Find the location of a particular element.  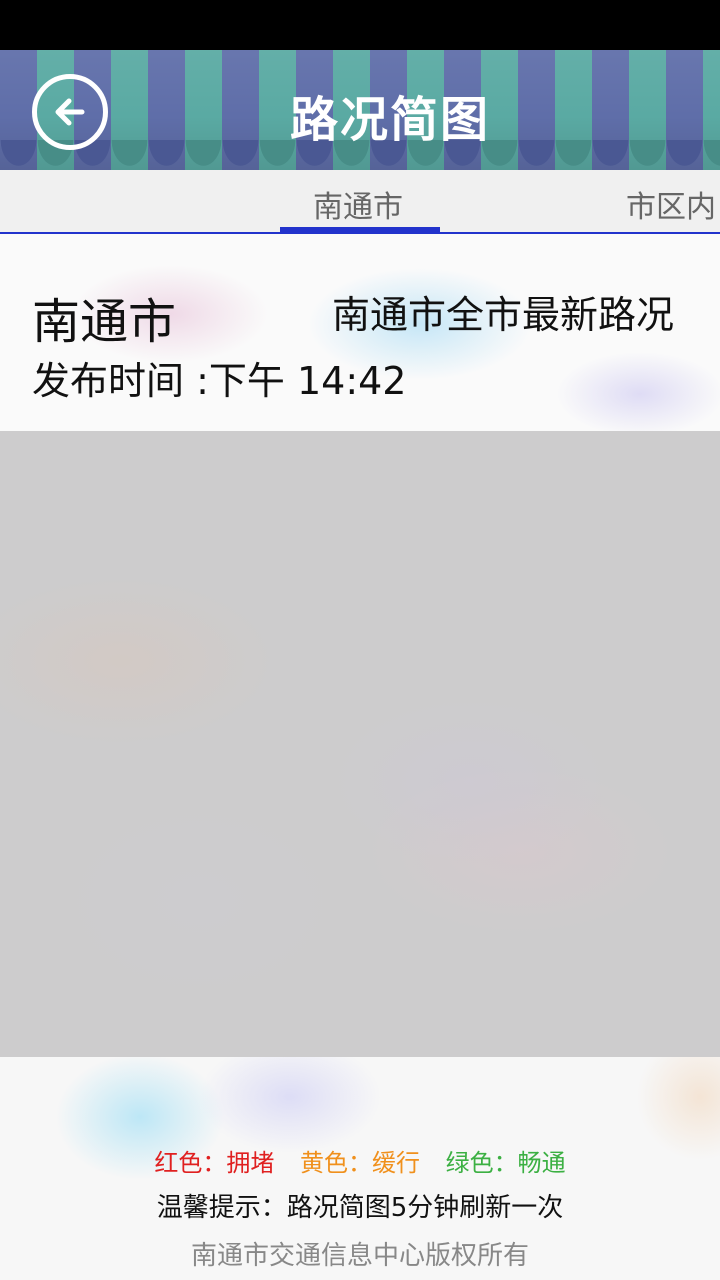

tab-bar: 南通市 市区内 is located at coordinates (360, 202).